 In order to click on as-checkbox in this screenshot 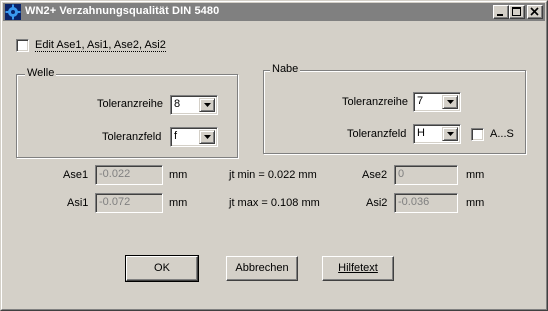, I will do `click(477, 134)`.